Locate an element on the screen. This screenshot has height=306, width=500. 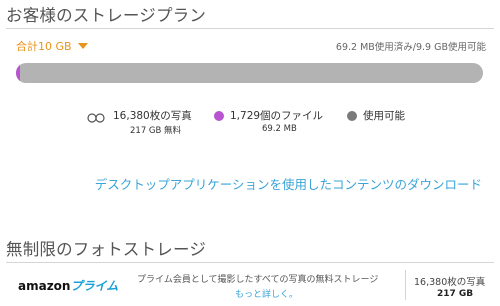
total-dropdown: 合計10 GB is located at coordinates (52, 46).